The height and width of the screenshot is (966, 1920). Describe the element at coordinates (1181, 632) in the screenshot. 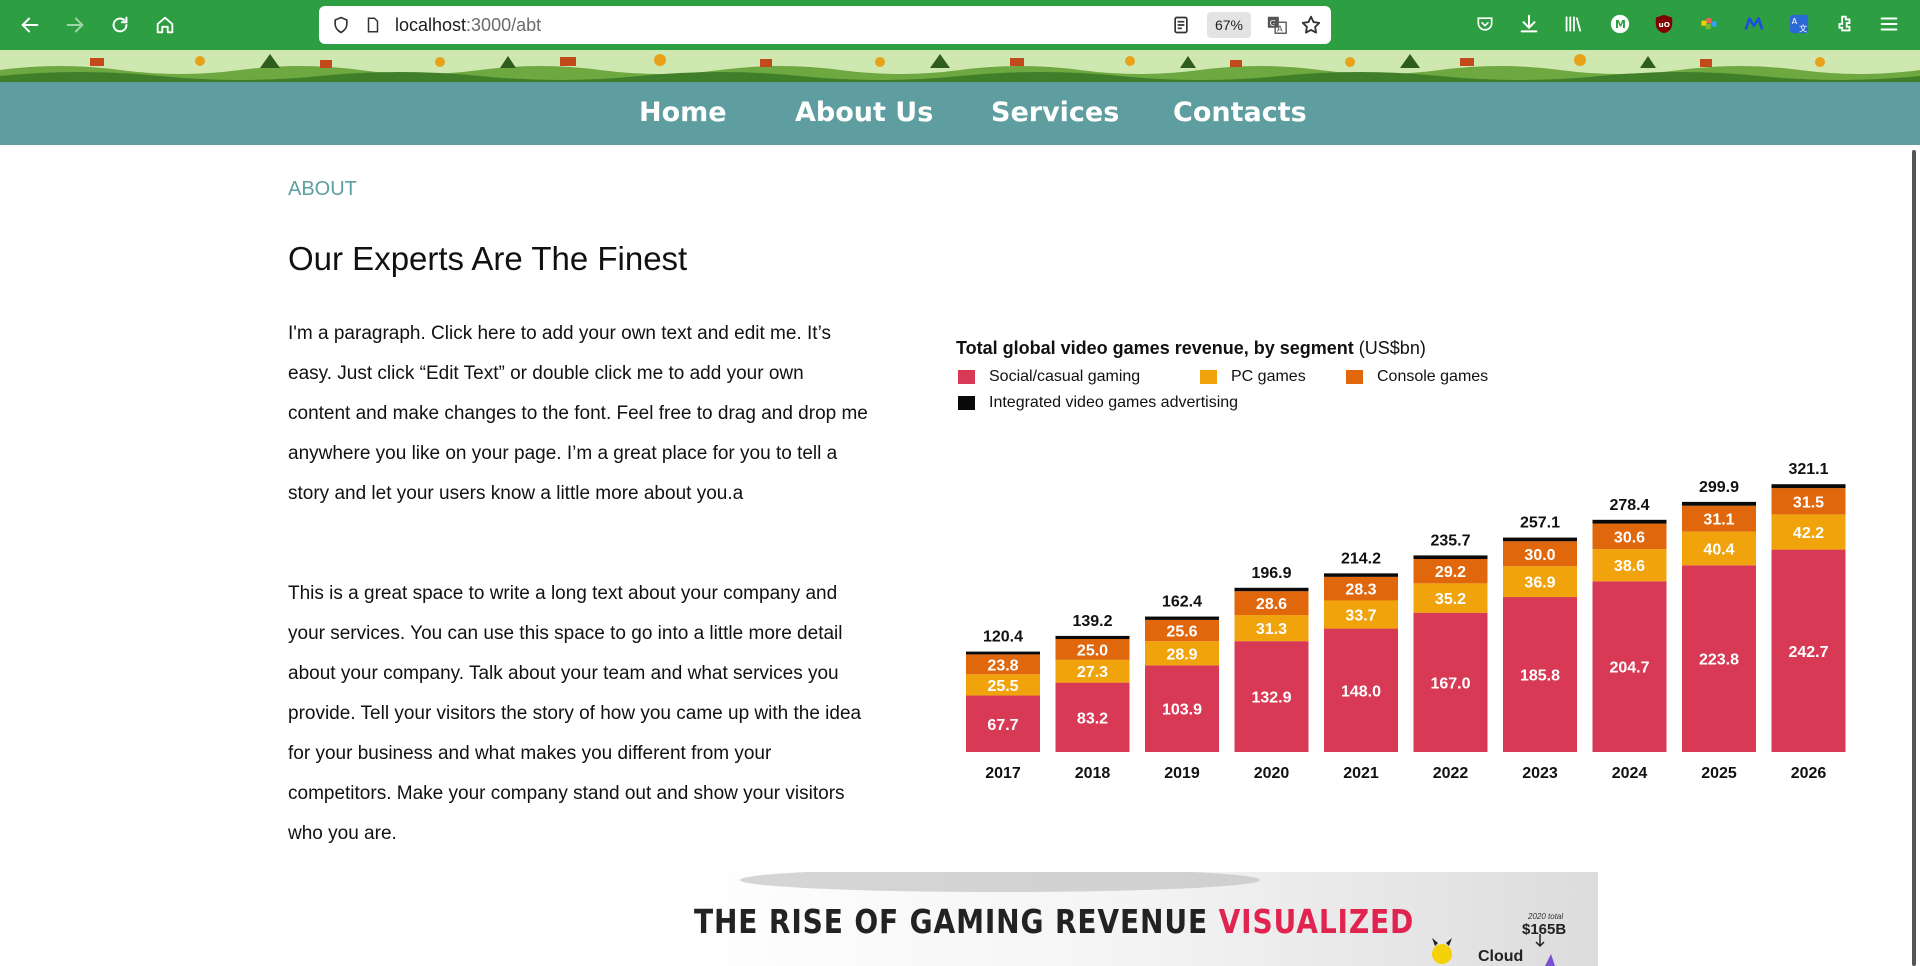

I see `bar-value-label: 25.6` at that location.